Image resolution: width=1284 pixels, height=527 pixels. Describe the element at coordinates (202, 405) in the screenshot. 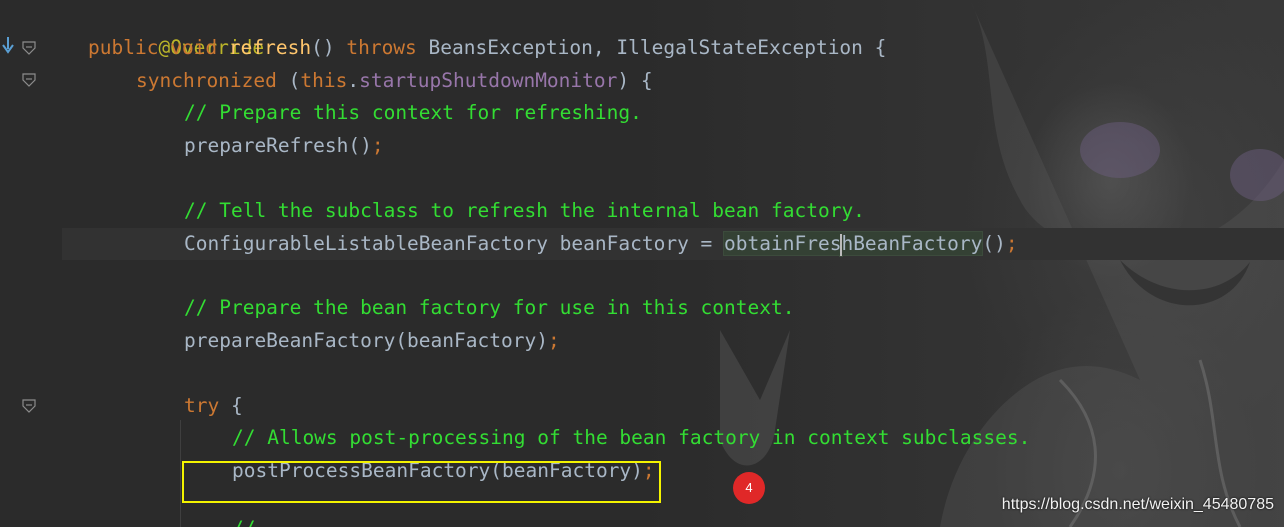

I see `keyword-token: try` at that location.